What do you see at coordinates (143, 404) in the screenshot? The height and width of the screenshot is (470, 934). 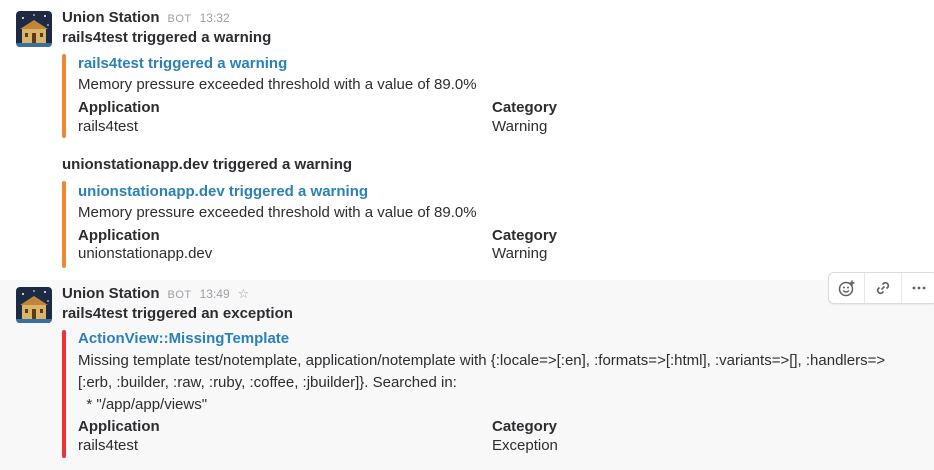 I see `attachment-text-line-3: * "/app/app/views"` at bounding box center [143, 404].